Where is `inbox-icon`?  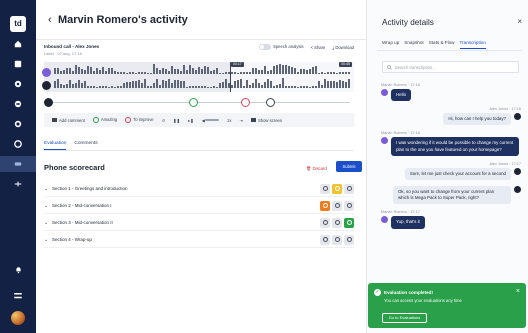
inbox-icon is located at coordinates (18, 64).